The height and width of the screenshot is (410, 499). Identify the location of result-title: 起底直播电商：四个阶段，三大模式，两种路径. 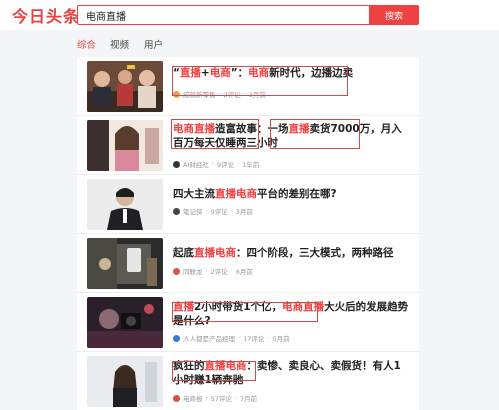
(292, 253).